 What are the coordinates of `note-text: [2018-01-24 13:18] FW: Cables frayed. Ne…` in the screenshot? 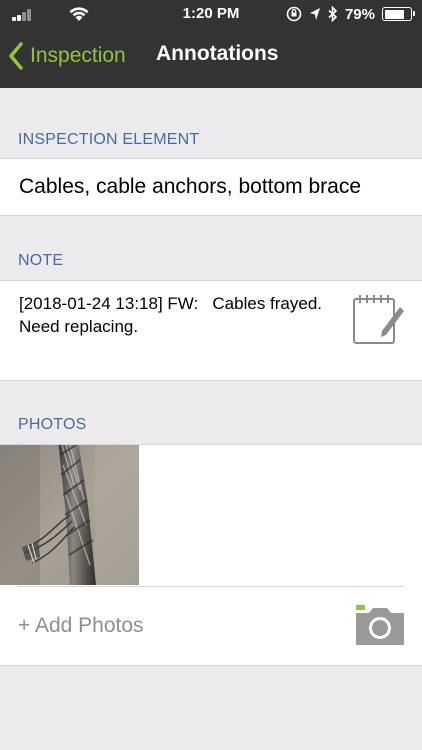 It's located at (173, 315).